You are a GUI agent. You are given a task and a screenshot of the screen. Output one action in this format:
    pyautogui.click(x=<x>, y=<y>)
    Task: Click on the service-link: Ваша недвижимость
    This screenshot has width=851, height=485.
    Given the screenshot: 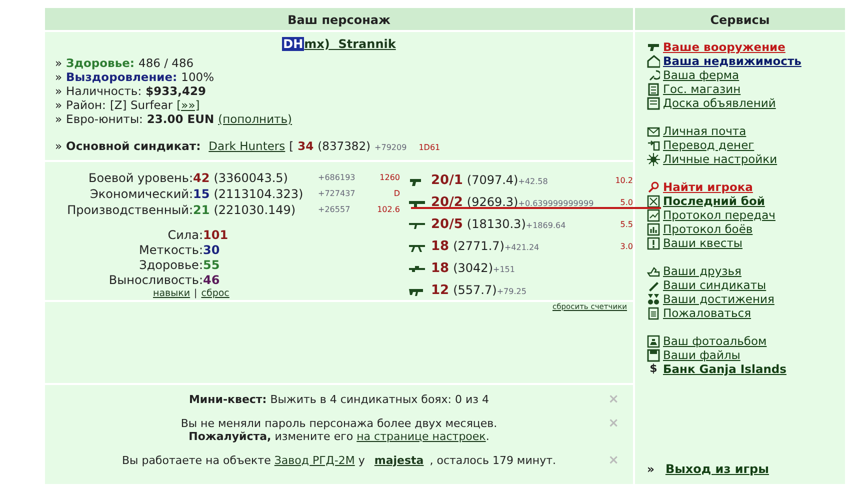 What is the action you would take?
    pyautogui.click(x=732, y=61)
    